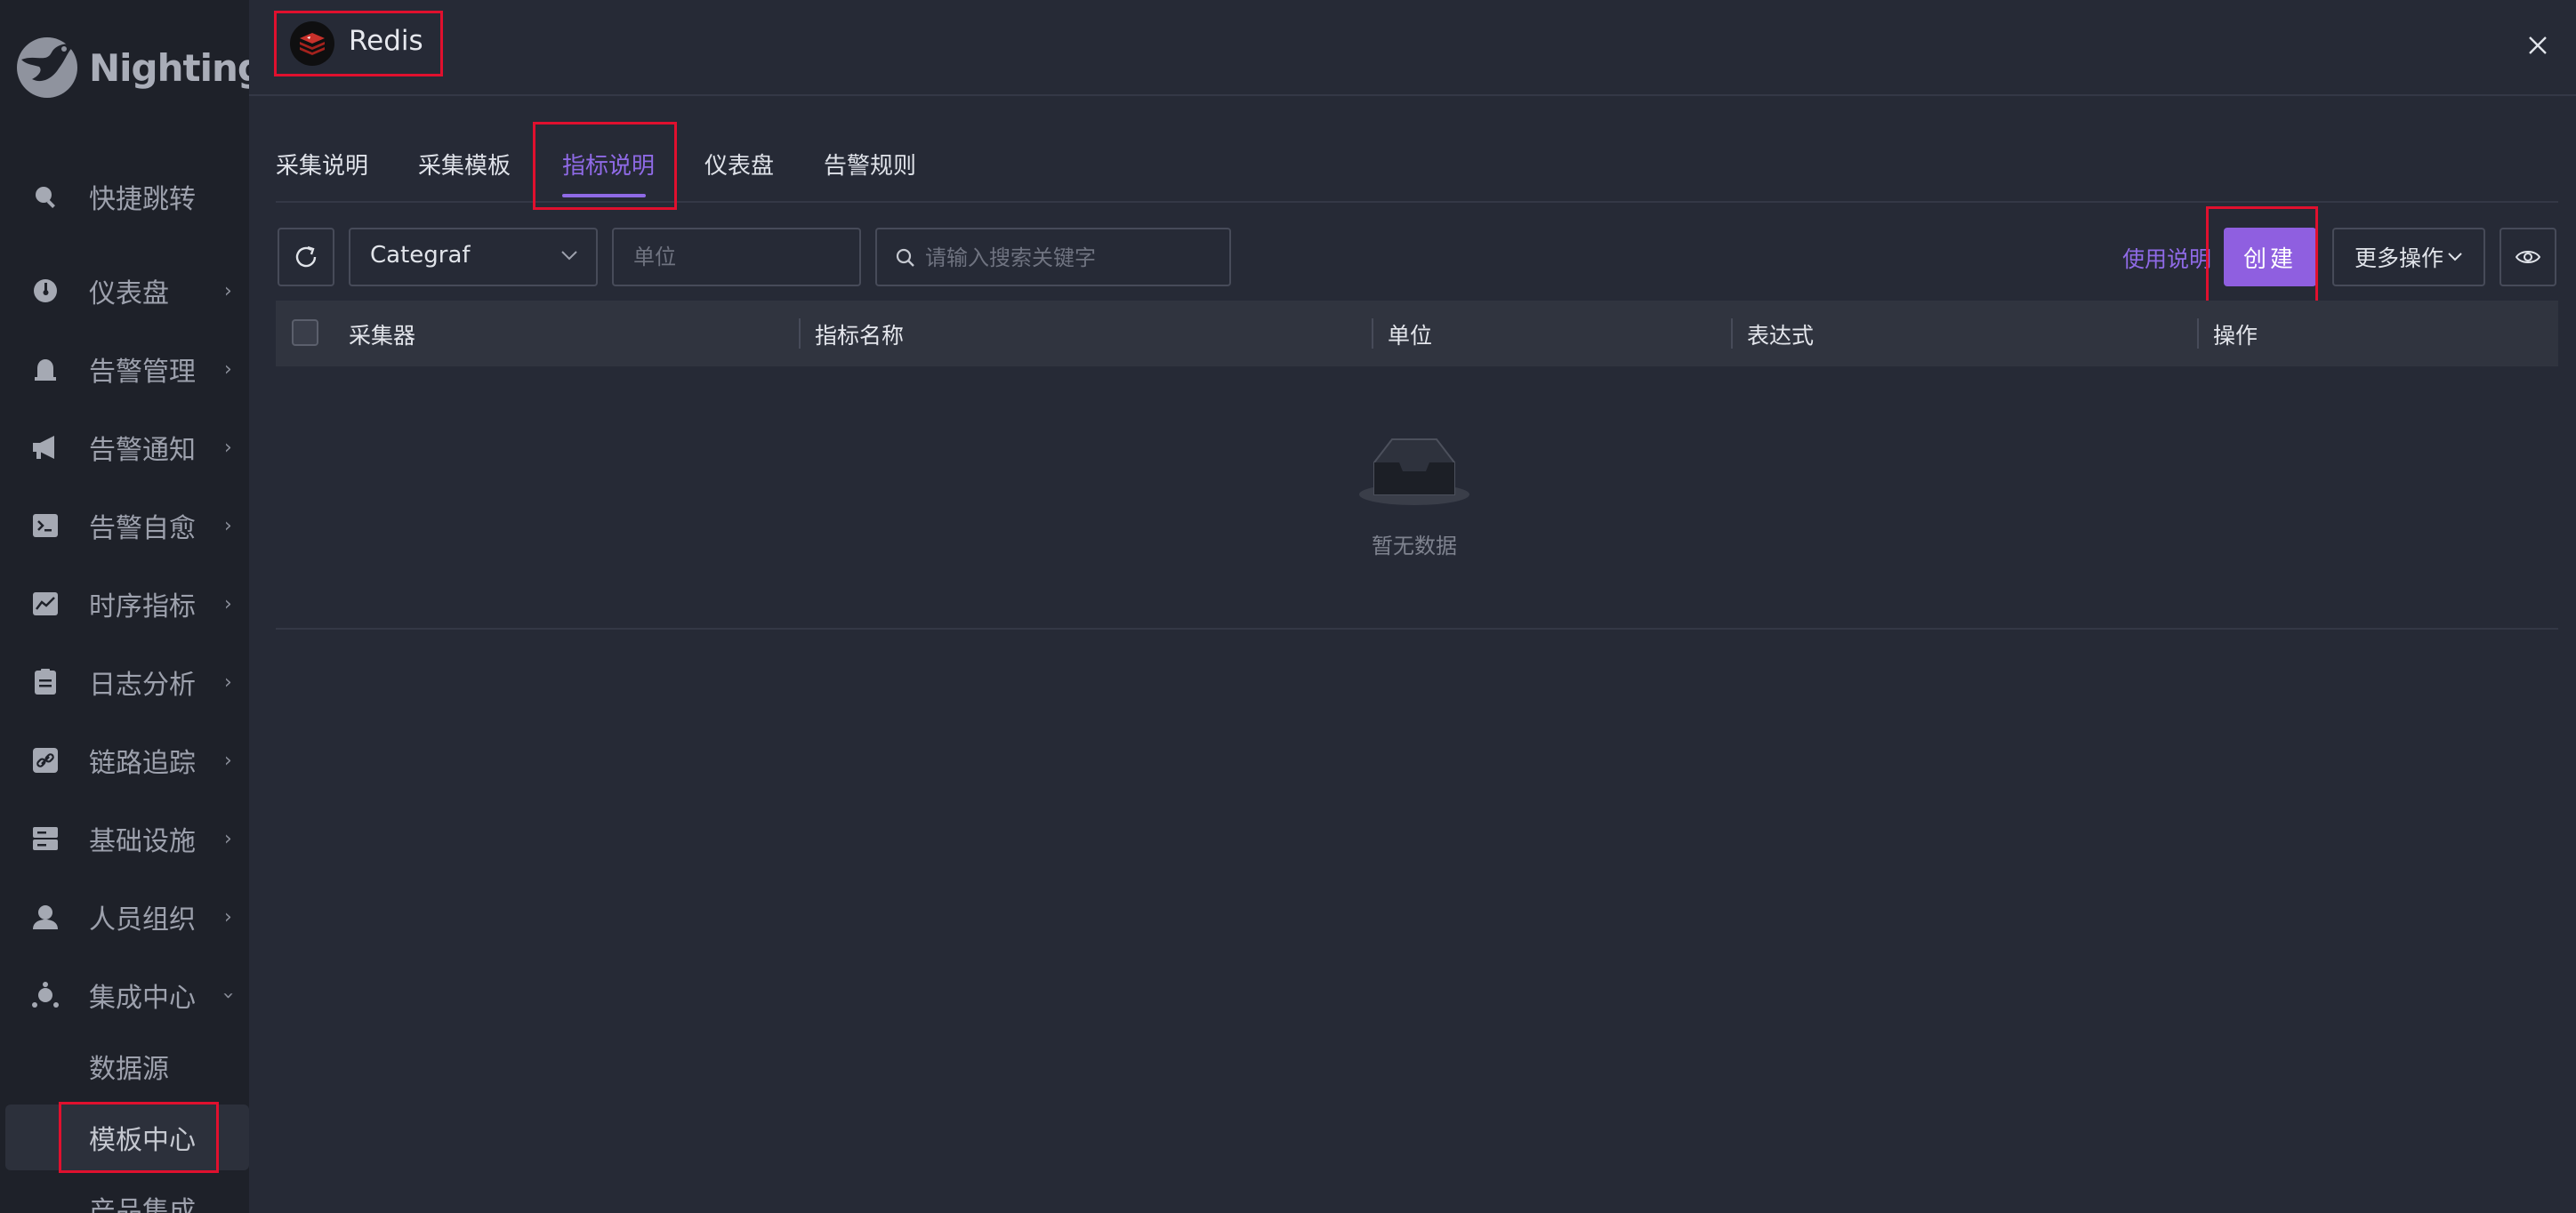 The image size is (2576, 1213). What do you see at coordinates (142, 763) in the screenshot?
I see `sidebar-item-label: 链路追踪` at bounding box center [142, 763].